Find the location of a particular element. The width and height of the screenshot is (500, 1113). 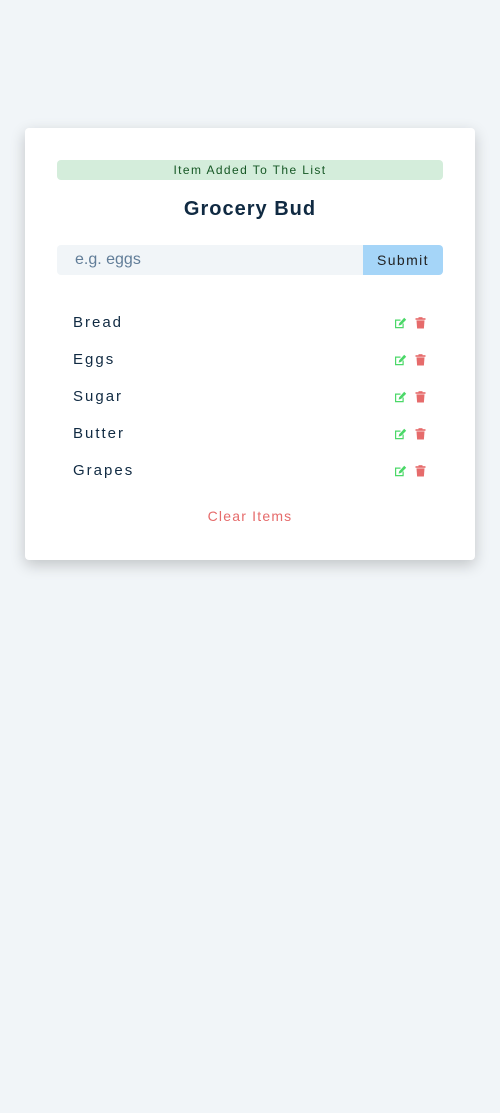

item-title: Grapes is located at coordinates (104, 470).